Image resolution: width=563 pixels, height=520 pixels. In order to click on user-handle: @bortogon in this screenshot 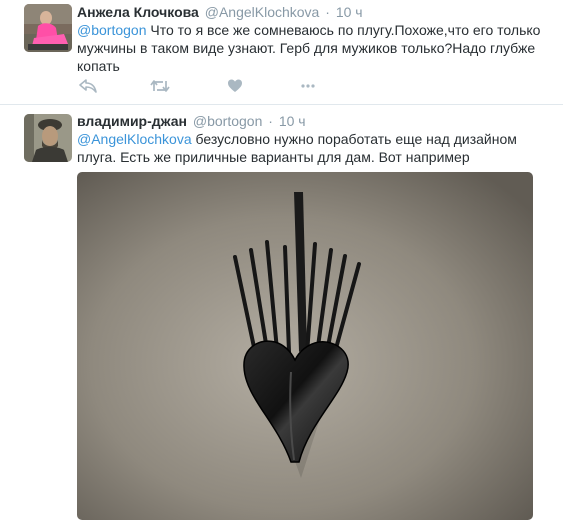, I will do `click(227, 121)`.